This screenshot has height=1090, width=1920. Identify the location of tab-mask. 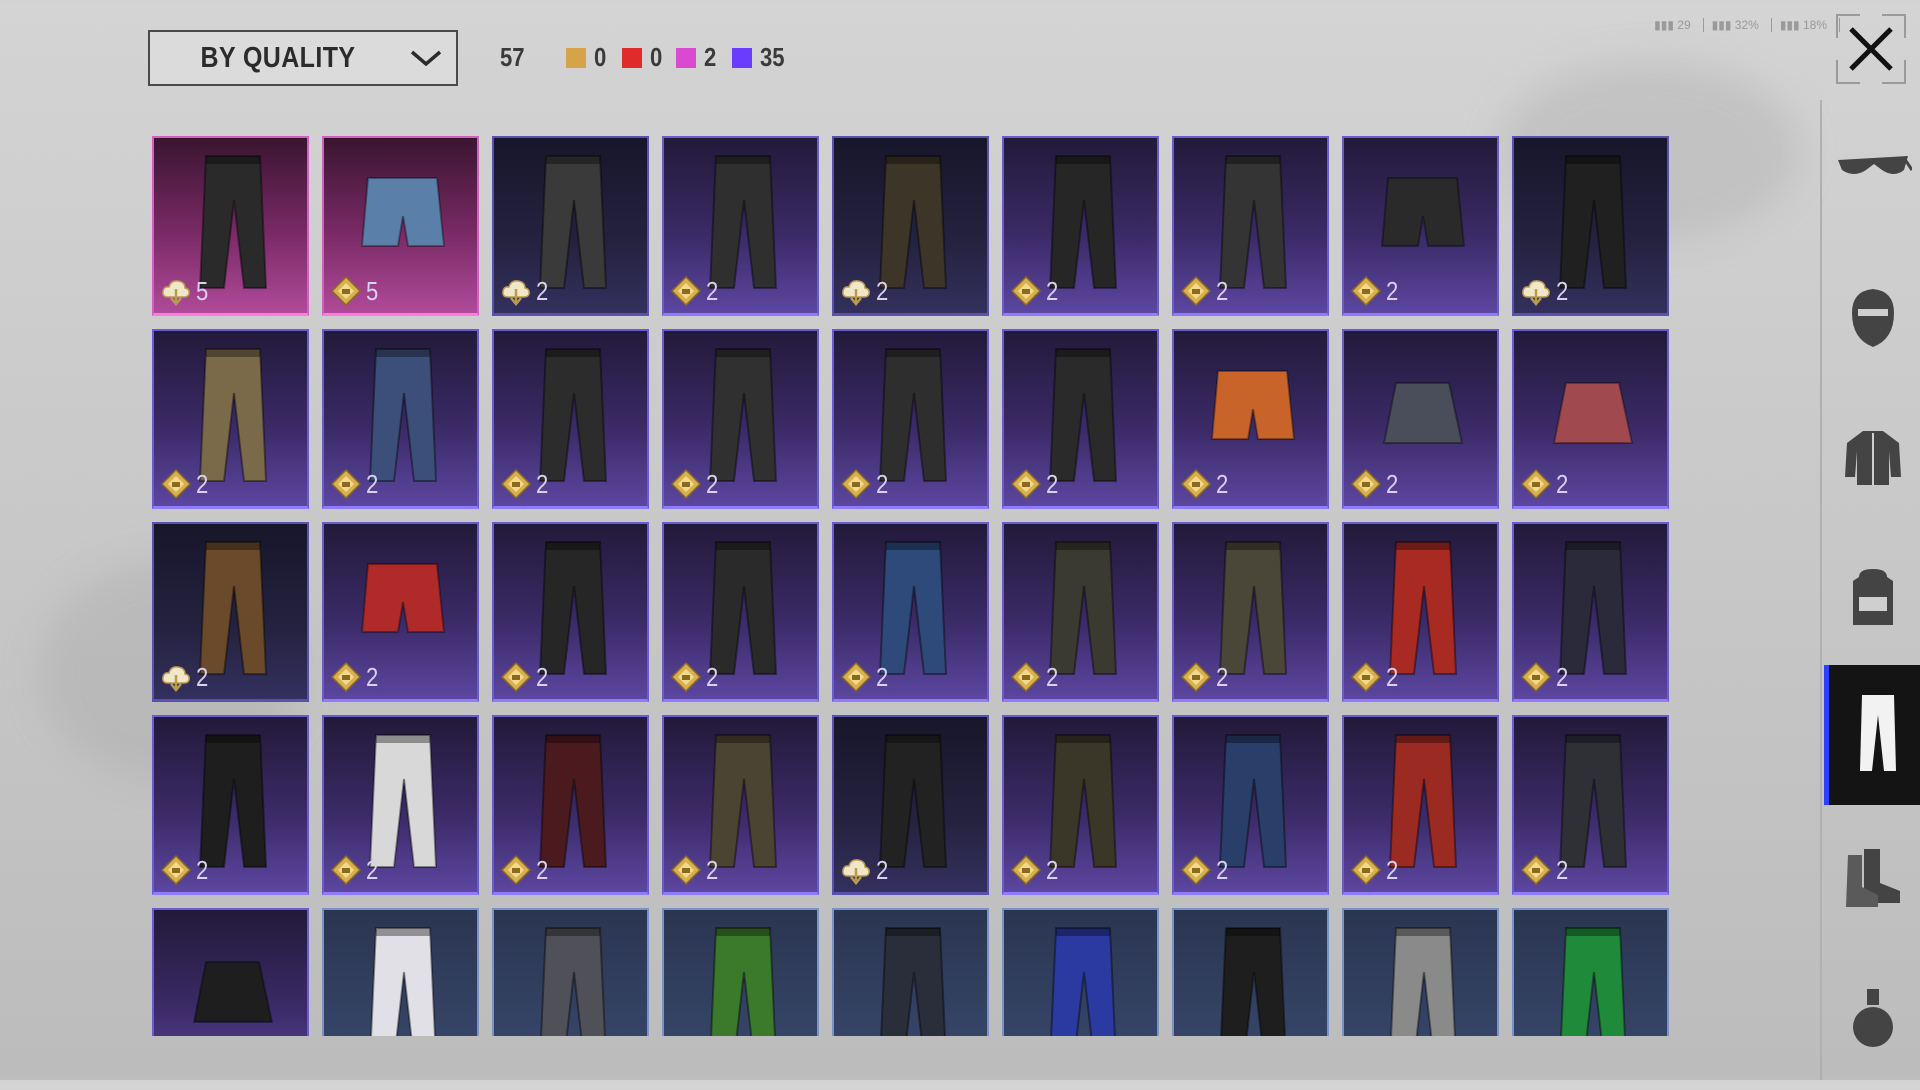
(1872, 320).